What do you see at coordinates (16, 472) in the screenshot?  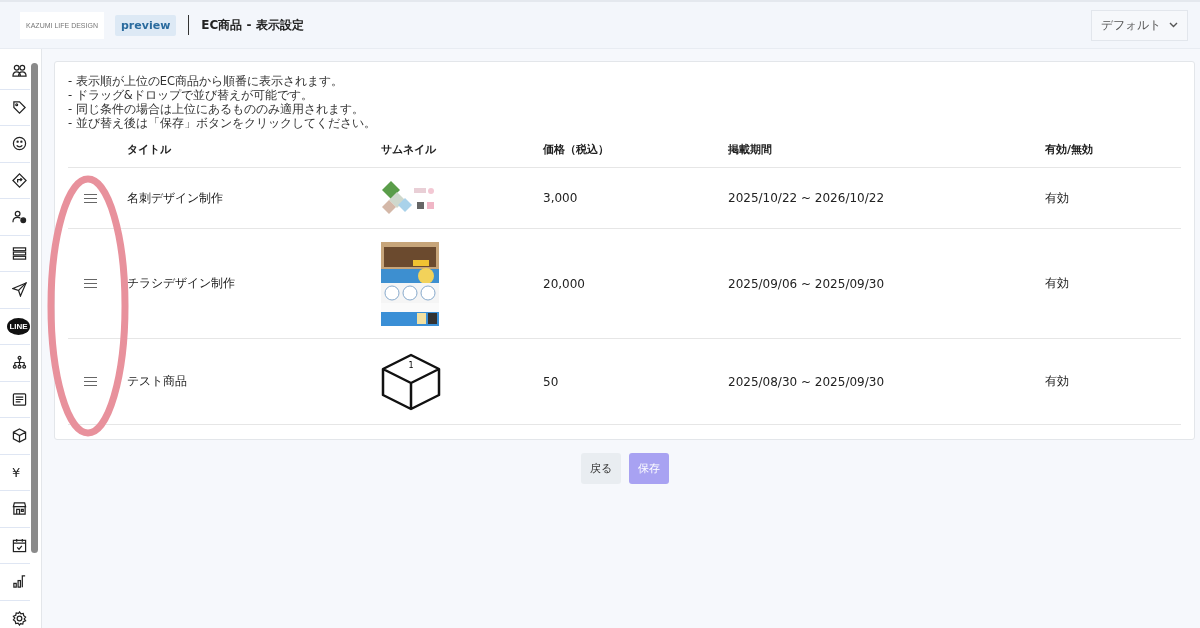 I see `yen-icon: ¥` at bounding box center [16, 472].